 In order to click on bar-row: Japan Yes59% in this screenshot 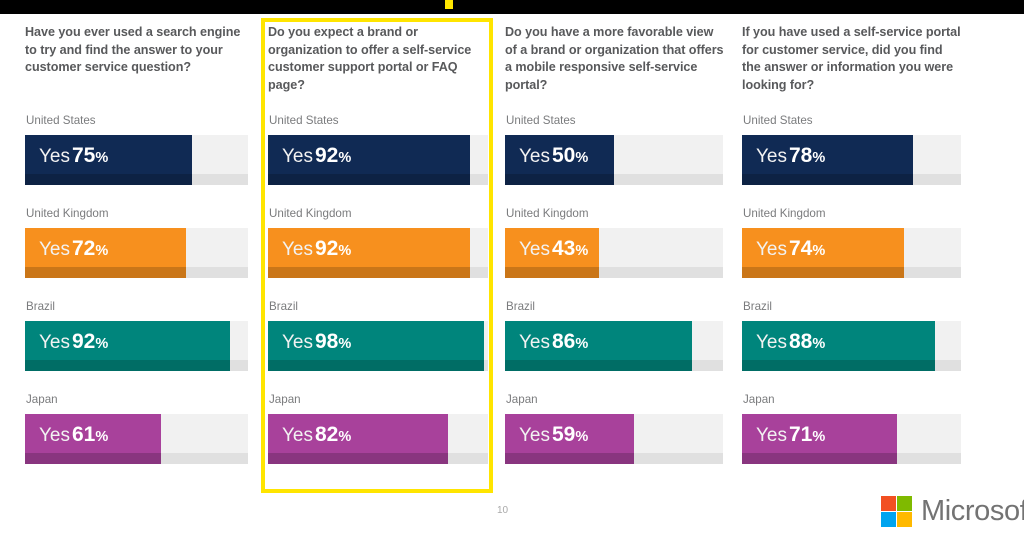, I will do `click(614, 439)`.